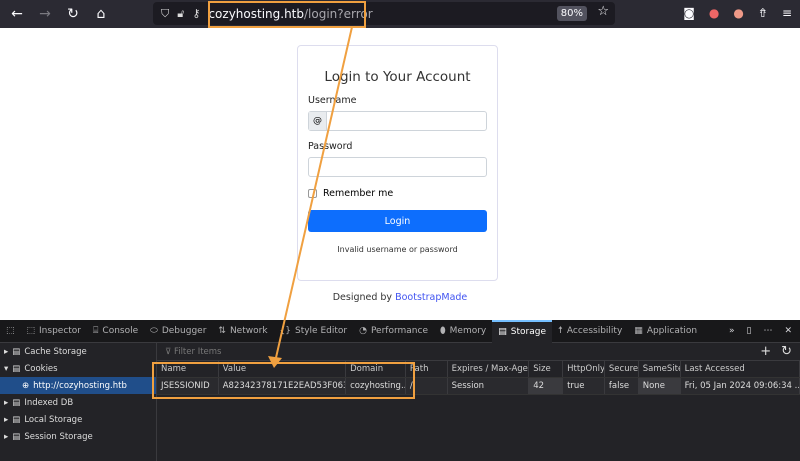 This screenshot has width=800, height=461. Describe the element at coordinates (522, 331) in the screenshot. I see `tab-storage: ▤ Storage` at that location.